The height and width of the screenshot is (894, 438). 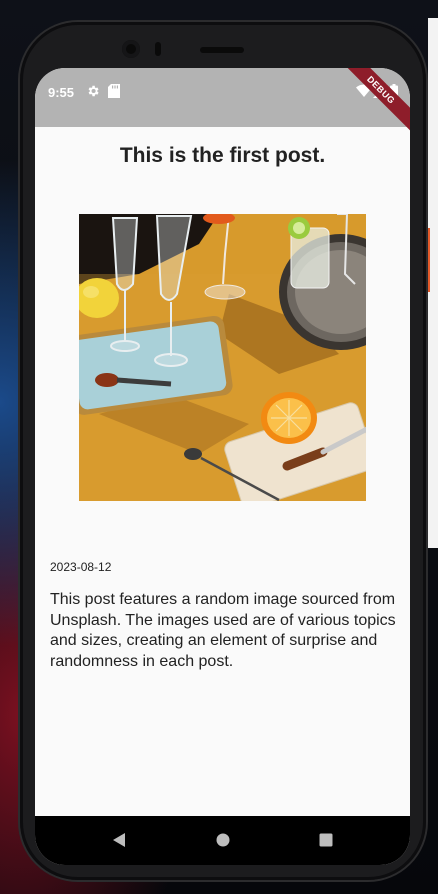 What do you see at coordinates (326, 840) in the screenshot?
I see `recents-icon` at bounding box center [326, 840].